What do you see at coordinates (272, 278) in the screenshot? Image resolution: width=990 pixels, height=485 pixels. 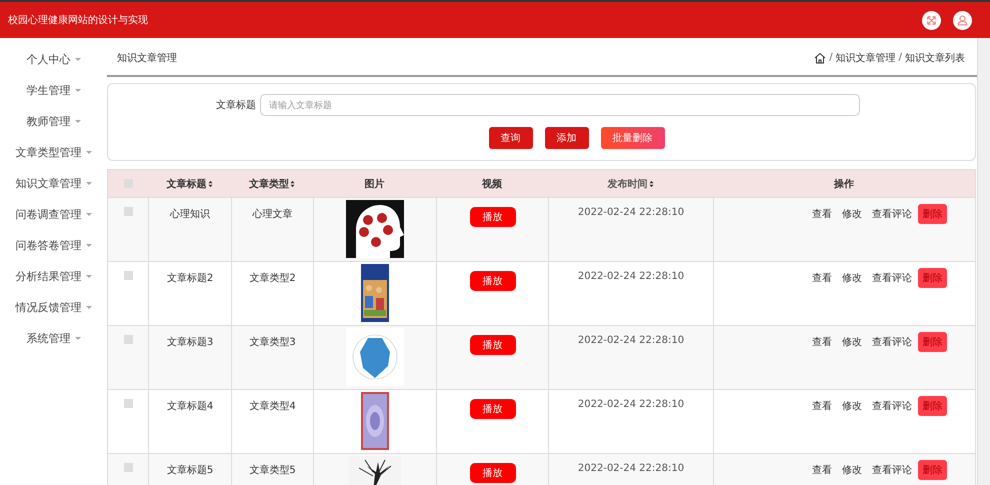 I see `table-cell-text: 文章类型2` at bounding box center [272, 278].